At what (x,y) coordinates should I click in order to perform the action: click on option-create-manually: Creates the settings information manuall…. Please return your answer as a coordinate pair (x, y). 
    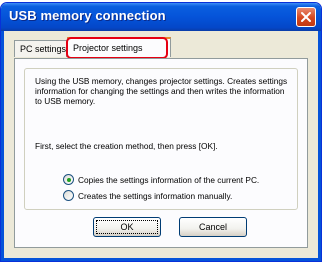
    Looking at the image, I should click on (147, 195).